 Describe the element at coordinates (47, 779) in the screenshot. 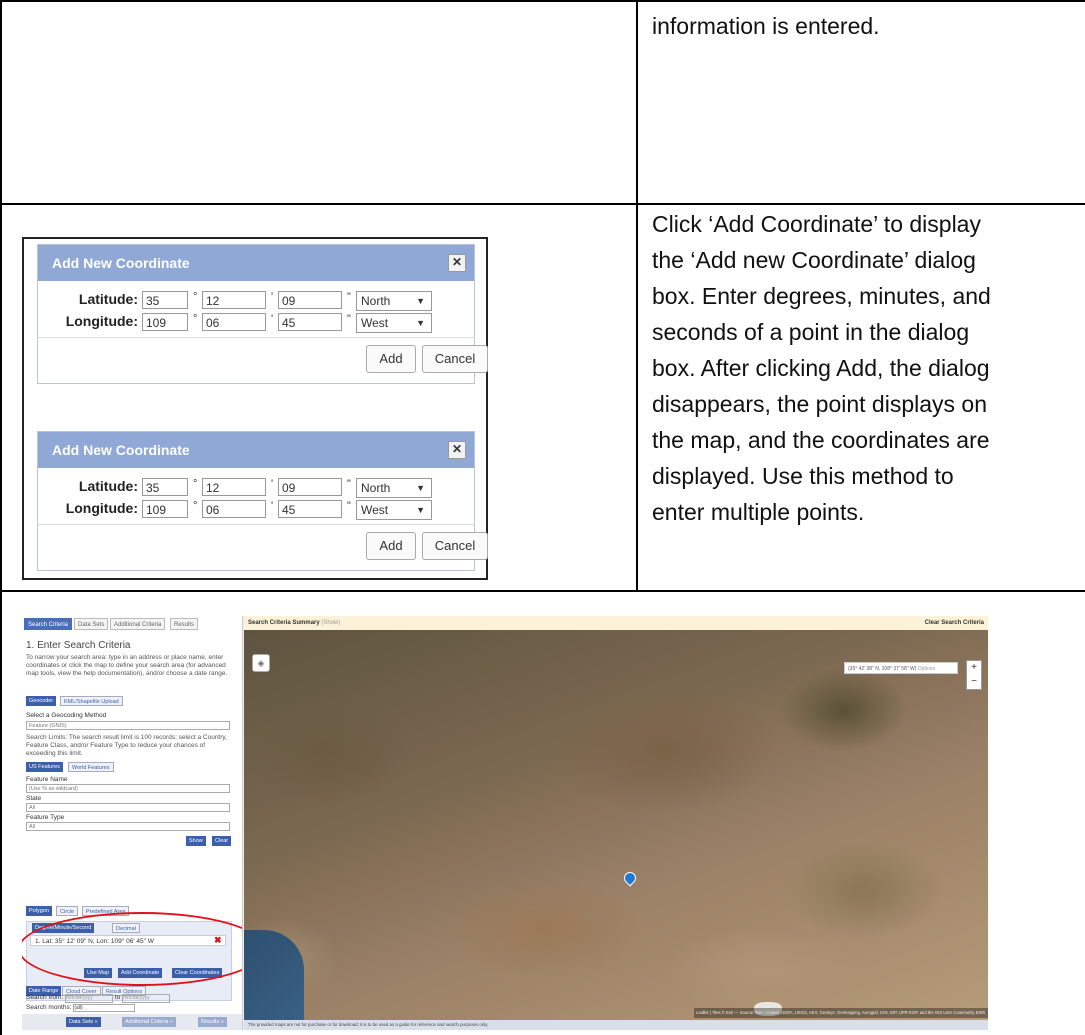

I see `feature-name-label: Feature Name` at that location.